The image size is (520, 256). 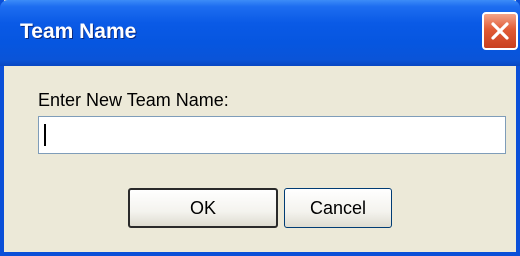 I want to click on team-name-input, so click(x=272, y=135).